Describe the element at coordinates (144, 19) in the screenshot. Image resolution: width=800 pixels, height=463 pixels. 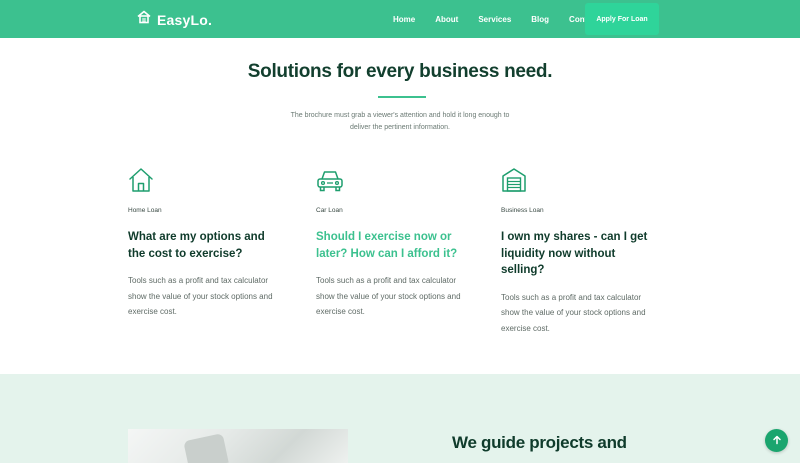
I see `house-logo-icon` at that location.